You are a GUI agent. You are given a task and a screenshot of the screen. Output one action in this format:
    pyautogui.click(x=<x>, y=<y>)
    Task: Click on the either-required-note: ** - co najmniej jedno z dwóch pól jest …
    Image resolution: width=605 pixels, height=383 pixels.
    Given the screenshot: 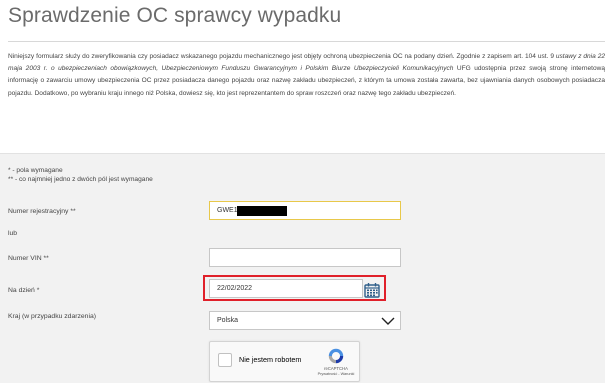 What is the action you would take?
    pyautogui.click(x=80, y=179)
    